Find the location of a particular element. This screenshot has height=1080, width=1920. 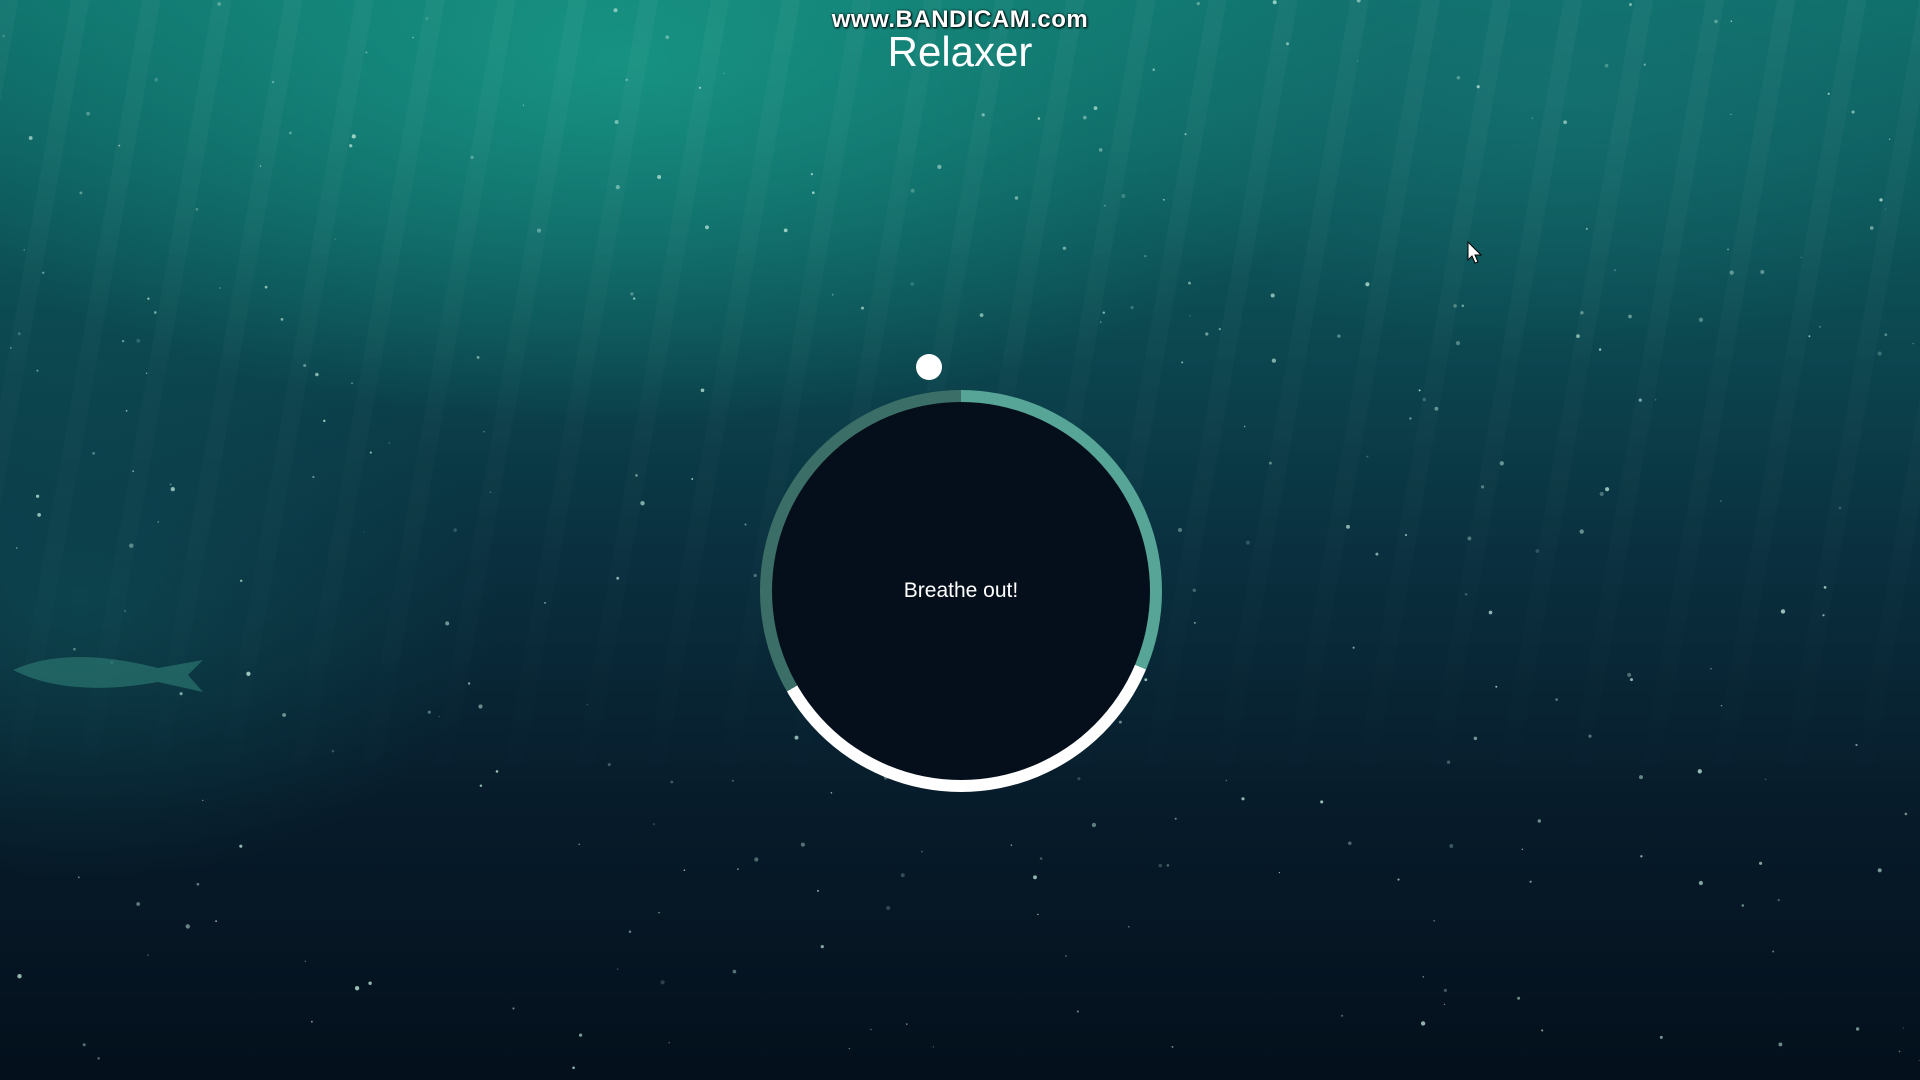

breathing-circle: Breathe out! is located at coordinates (961, 591).